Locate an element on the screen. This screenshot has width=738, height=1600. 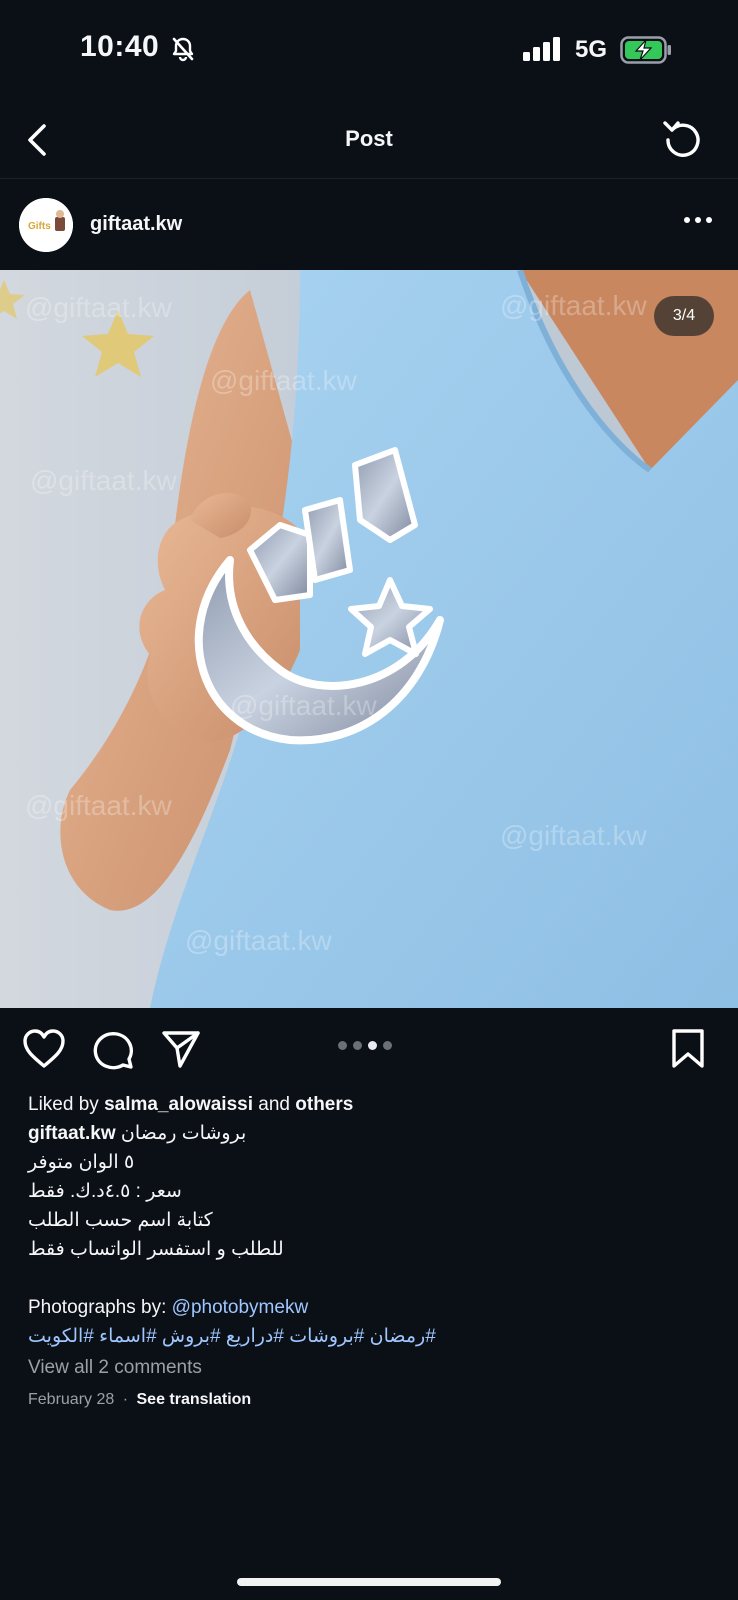
more-options-icon is located at coordinates (698, 220).